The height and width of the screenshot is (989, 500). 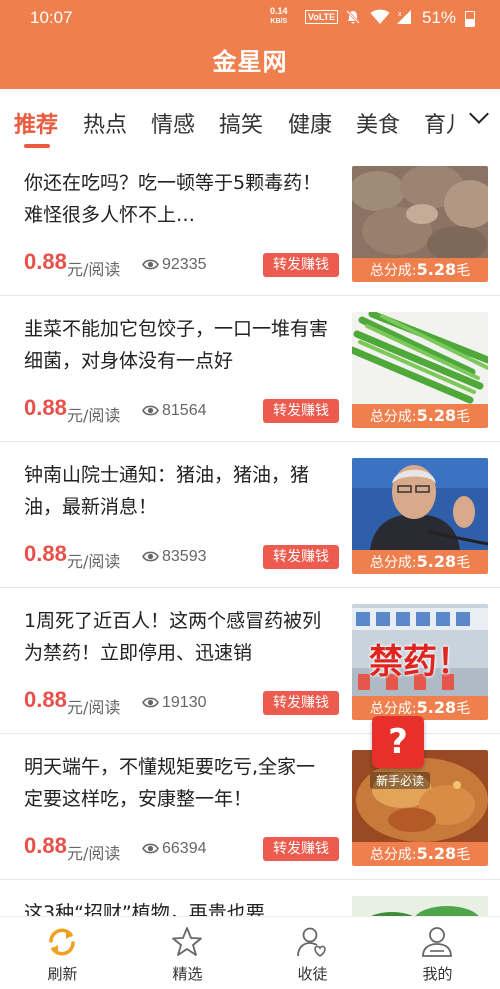 I want to click on article-title: 明天端午，不懂规矩要吃亏,全家一定要这样吃，安康整一年！, so click(x=179, y=783).